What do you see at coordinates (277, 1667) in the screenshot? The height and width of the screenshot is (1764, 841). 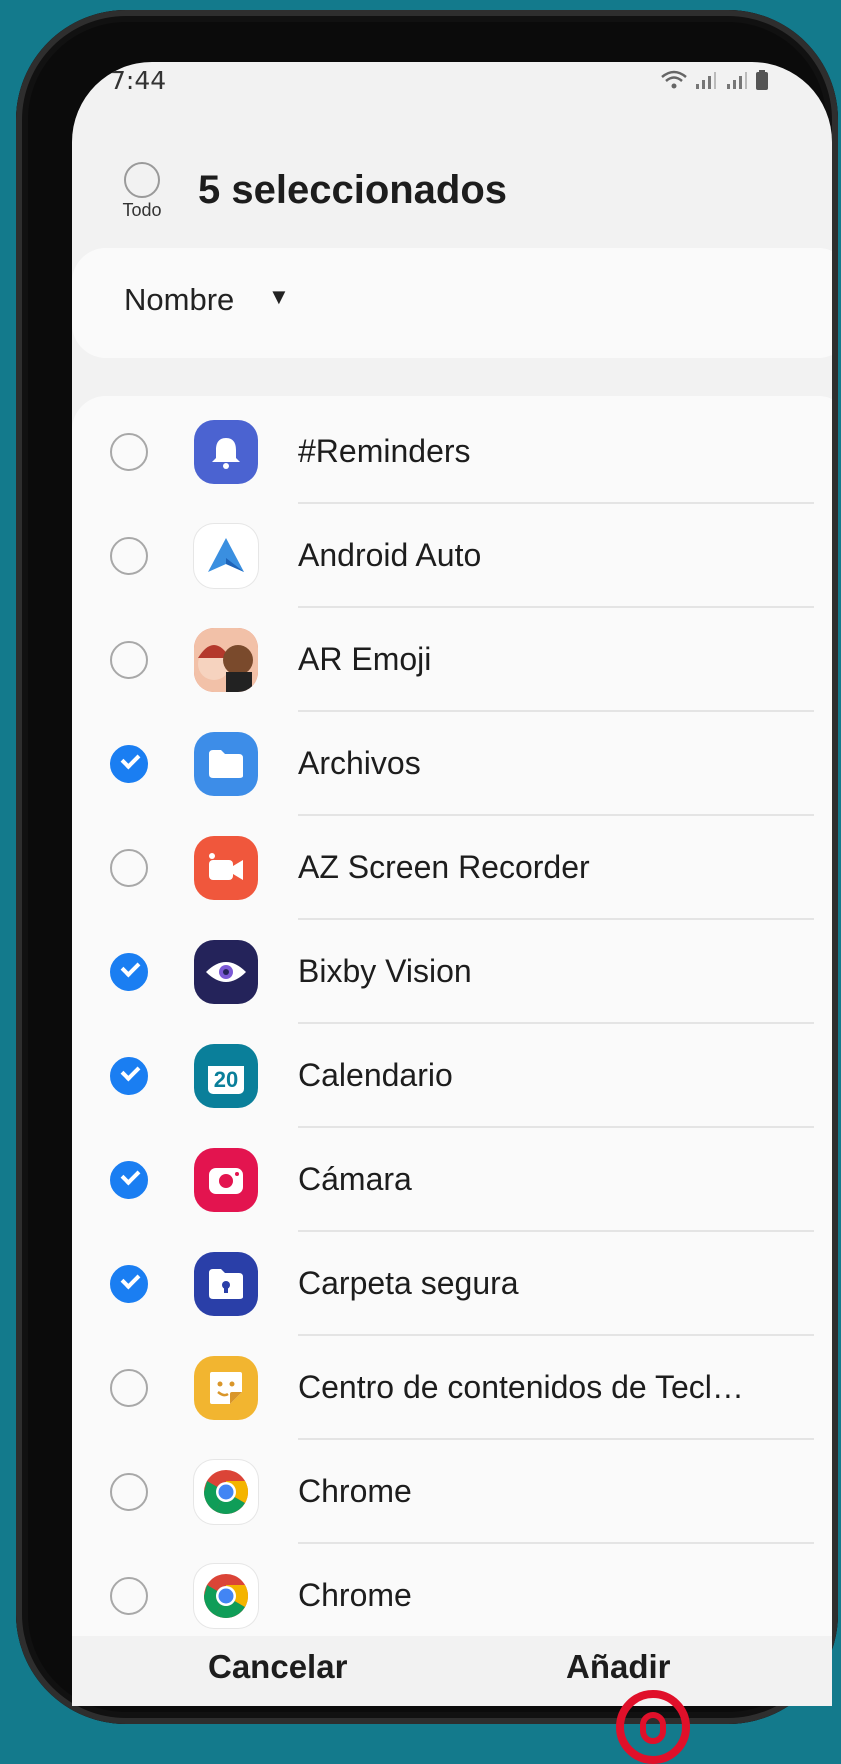 I see `cancel-button: Cancelar` at bounding box center [277, 1667].